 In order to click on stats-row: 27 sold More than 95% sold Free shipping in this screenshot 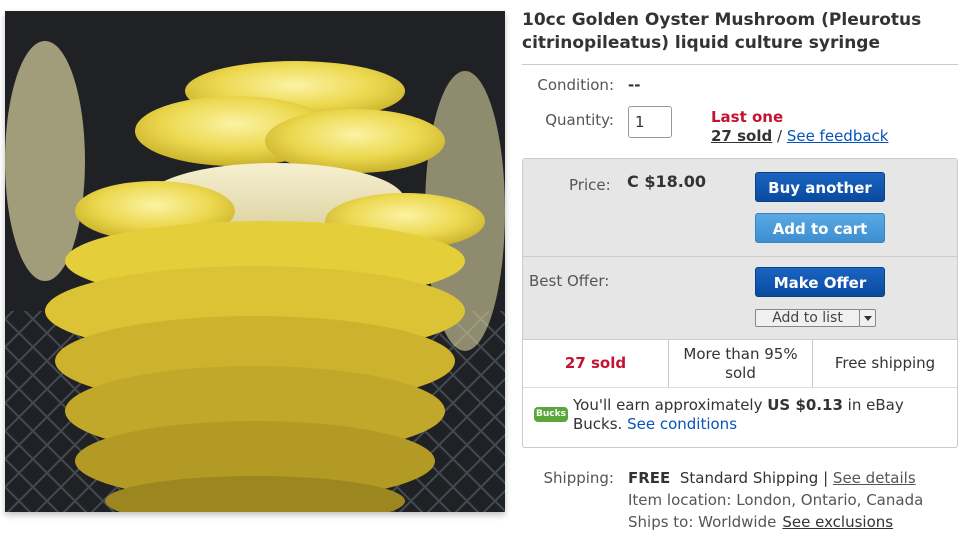, I will do `click(740, 363)`.